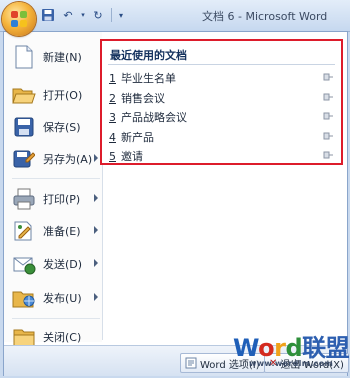 Image resolution: width=350 pixels, height=378 pixels. I want to click on word-options-button: Word 选项(I), so click(222, 363).